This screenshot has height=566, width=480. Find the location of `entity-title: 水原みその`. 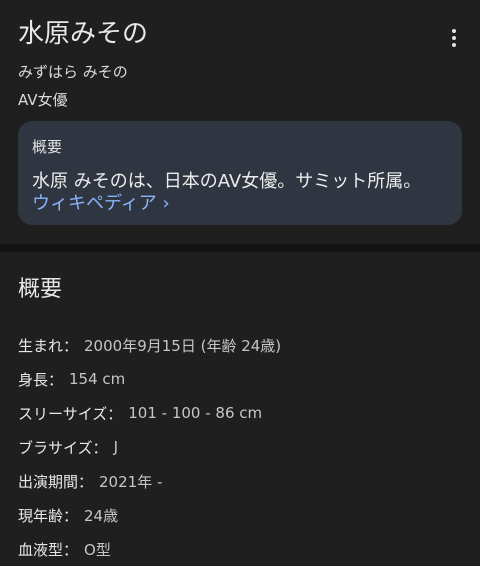

entity-title: 水原みその is located at coordinates (83, 34).